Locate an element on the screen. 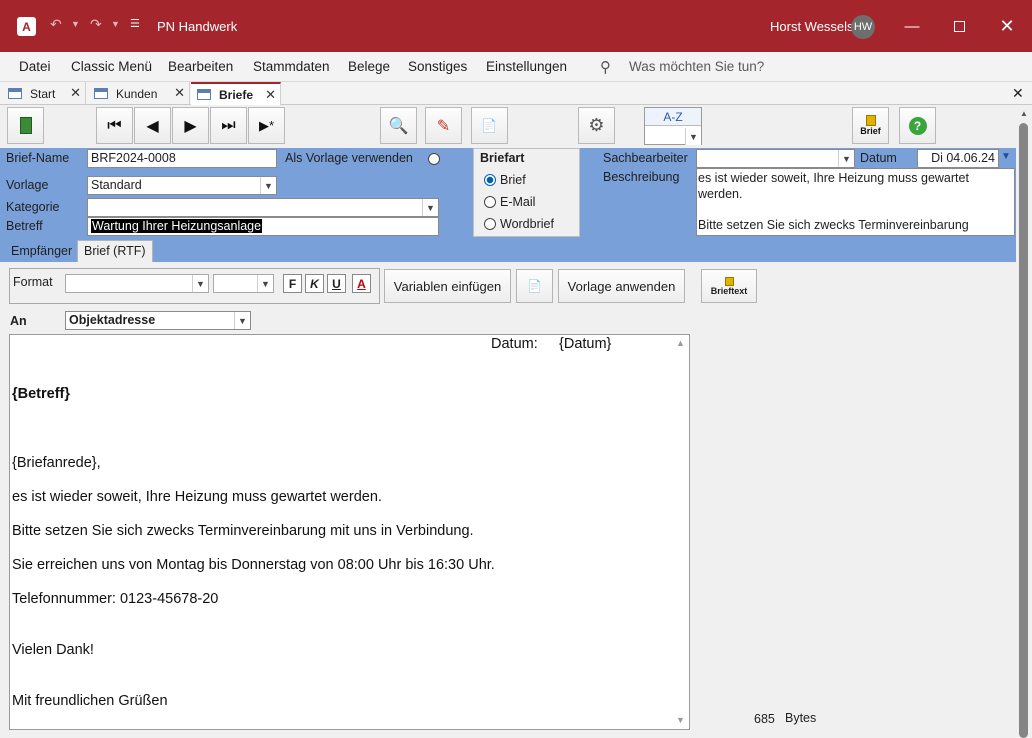 The height and width of the screenshot is (738, 1032). menu-bearbeiten: Bearbeiten is located at coordinates (200, 66).